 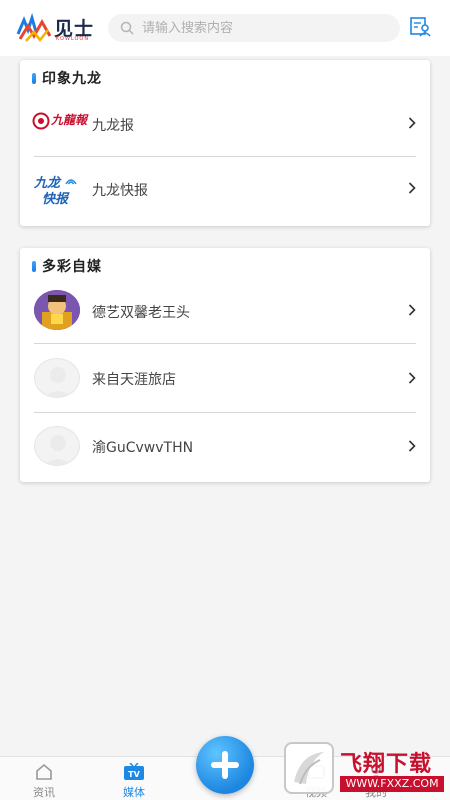 I want to click on tv-icon: TV, so click(x=134, y=771).